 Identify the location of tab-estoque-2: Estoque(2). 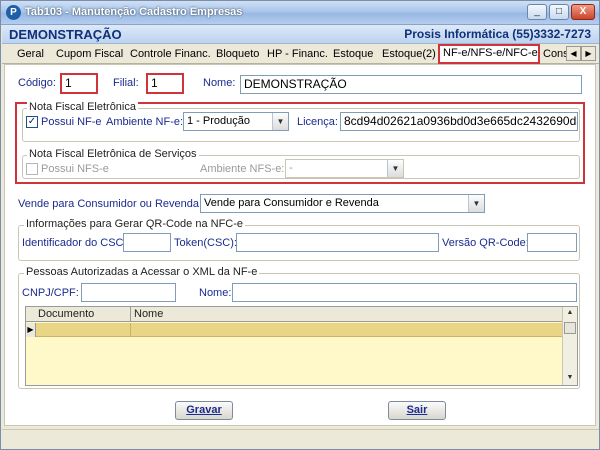
(409, 55).